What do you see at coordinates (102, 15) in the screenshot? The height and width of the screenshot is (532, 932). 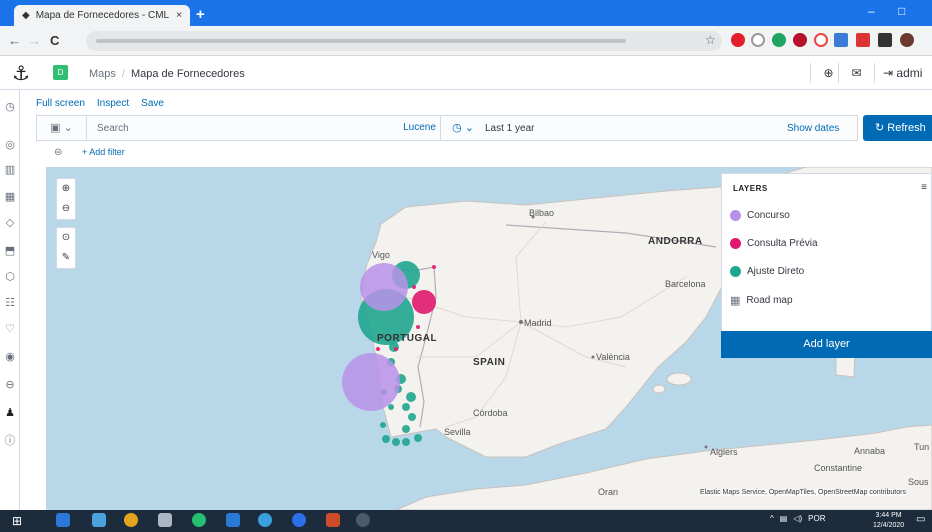 I see `browser-tab: ◆ Mapa de Fornecedores - CML A ×` at bounding box center [102, 15].